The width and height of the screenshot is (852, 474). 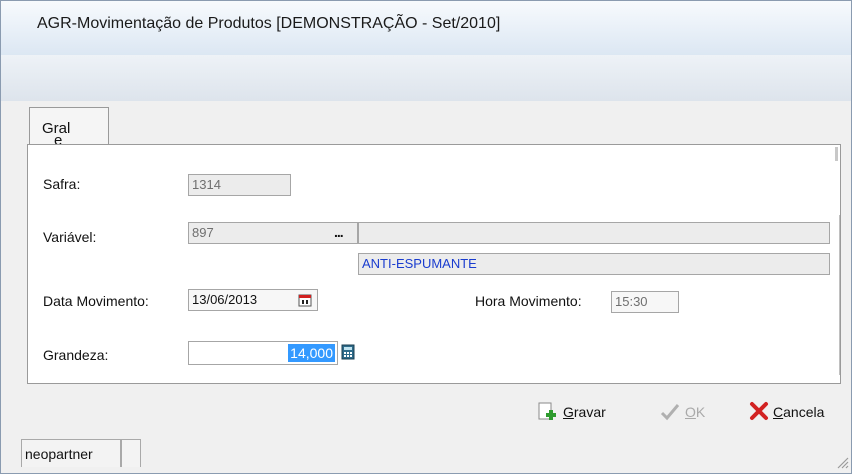 I want to click on tab-geral: Ge ral, so click(x=69, y=128).